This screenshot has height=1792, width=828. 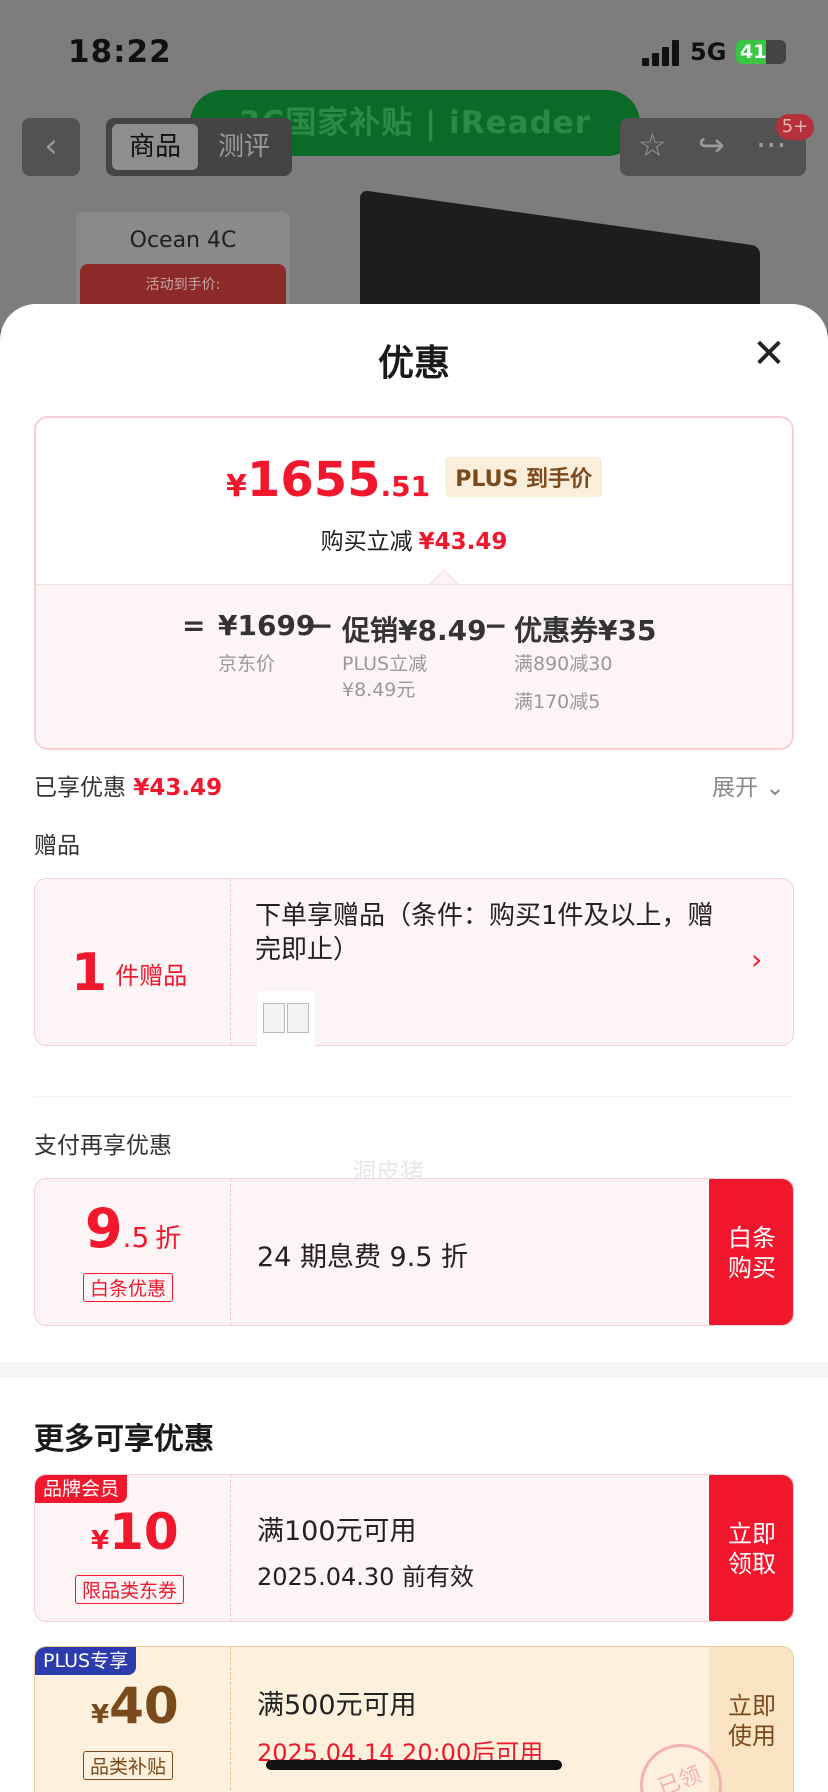 What do you see at coordinates (463, 542) in the screenshot?
I see `save-amount: ¥43.49` at bounding box center [463, 542].